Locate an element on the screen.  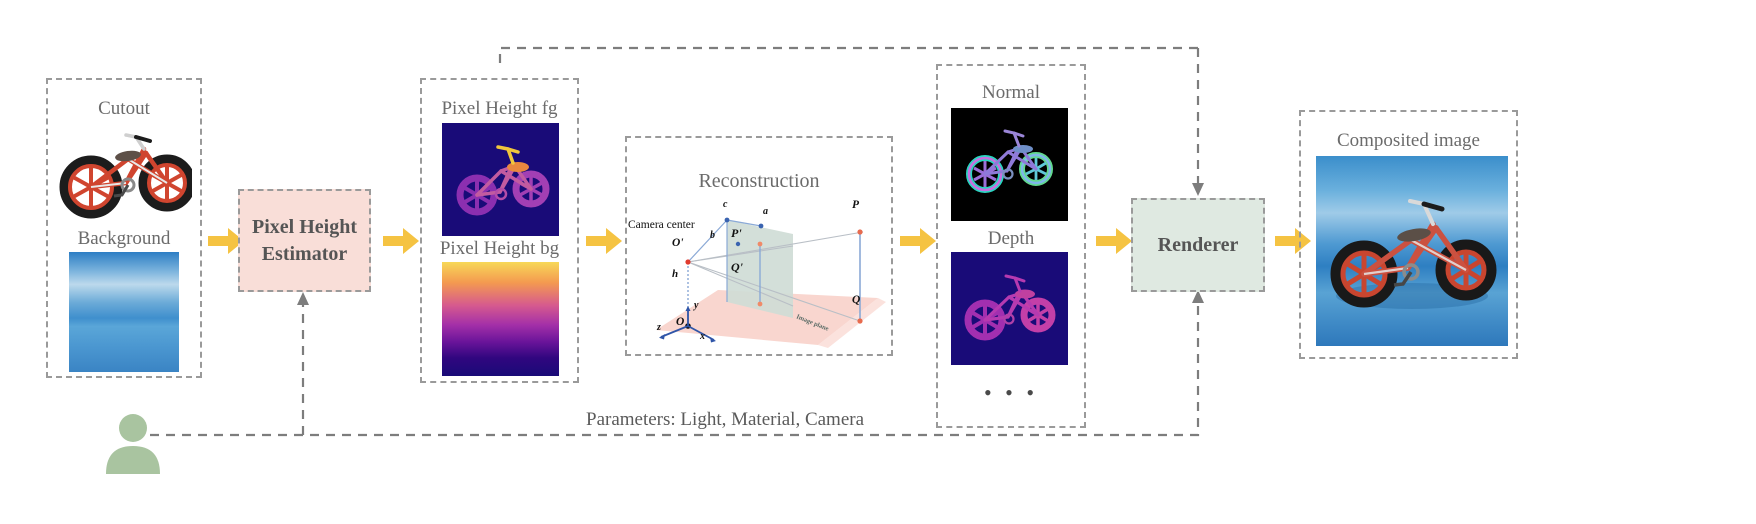
point-label-y: y is located at coordinates (696, 305).